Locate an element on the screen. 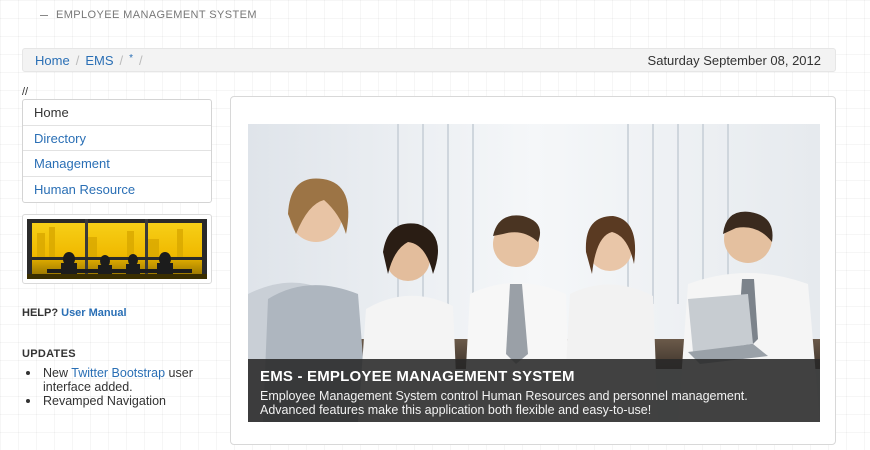 This screenshot has width=870, height=450. stray-comment-text: // is located at coordinates (25, 92).